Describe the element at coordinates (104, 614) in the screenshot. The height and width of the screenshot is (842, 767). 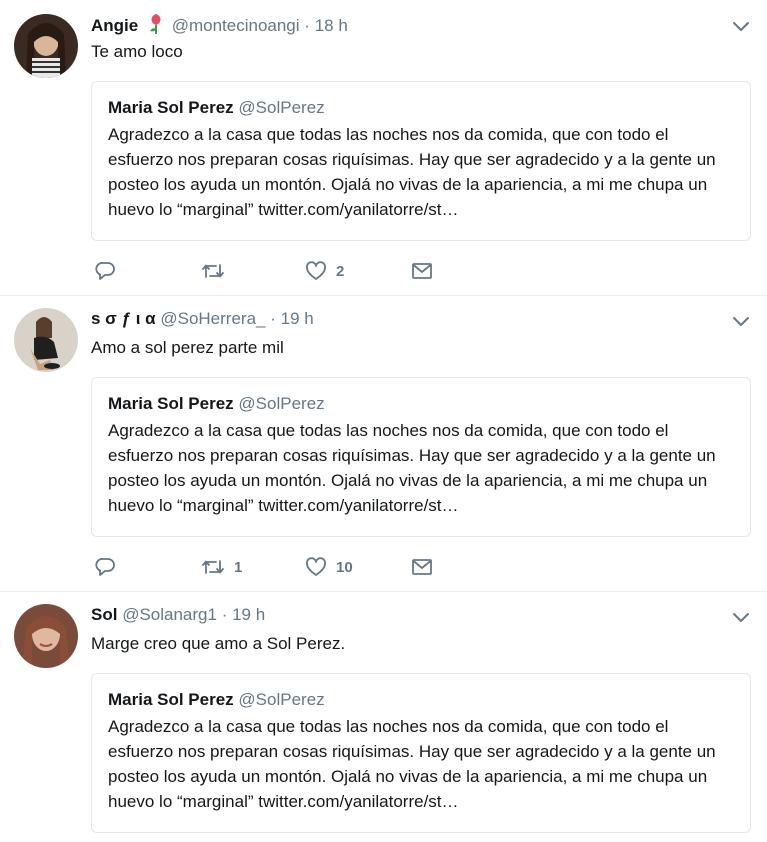
I see `user-name: Sol` at that location.